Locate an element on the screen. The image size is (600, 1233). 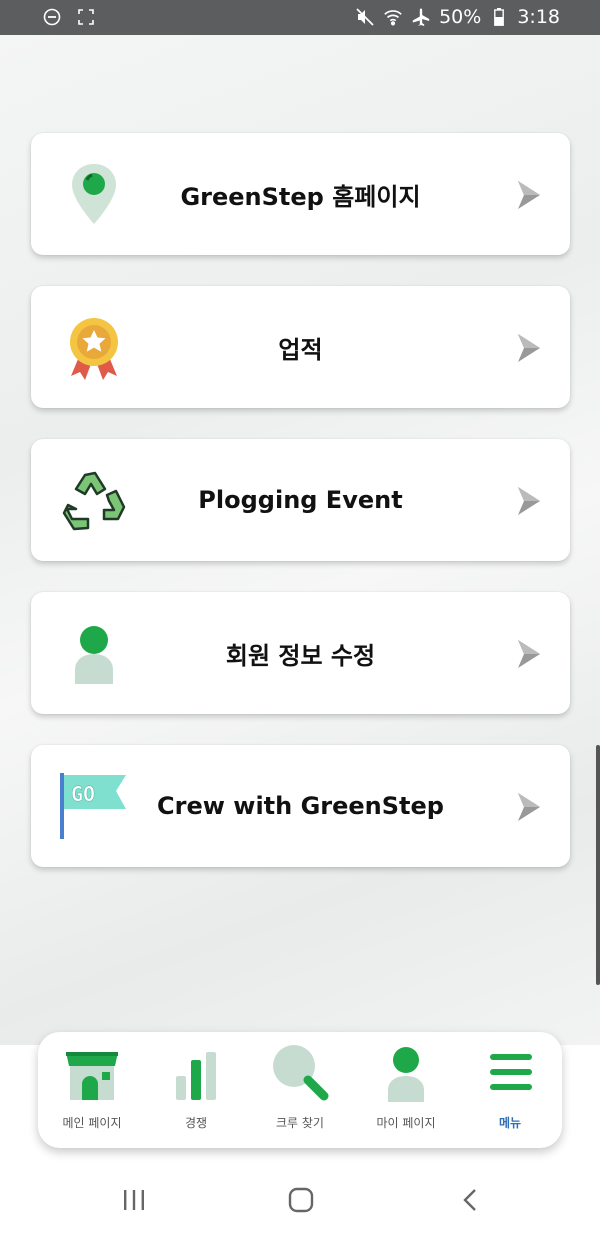
nav-main-page: 메인 페이지 is located at coordinates (92, 1090).